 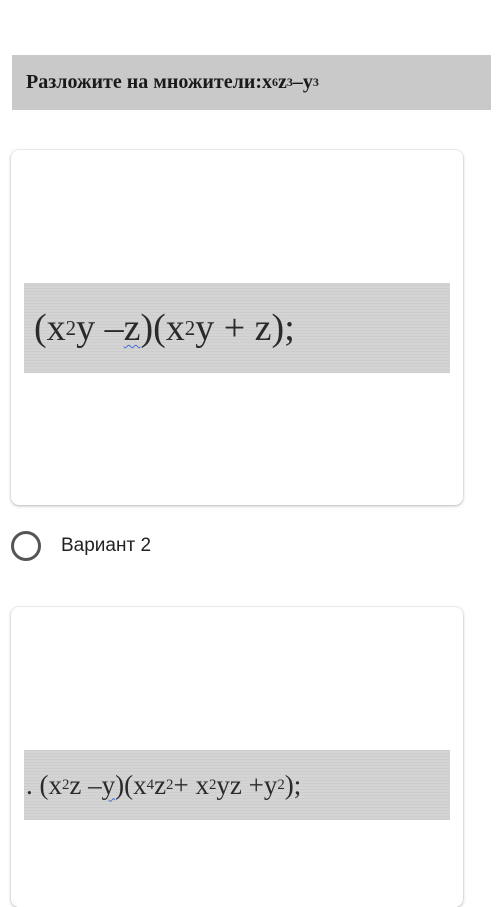 What do you see at coordinates (108, 784) in the screenshot?
I see `spellcheck-squiggle: y` at bounding box center [108, 784].